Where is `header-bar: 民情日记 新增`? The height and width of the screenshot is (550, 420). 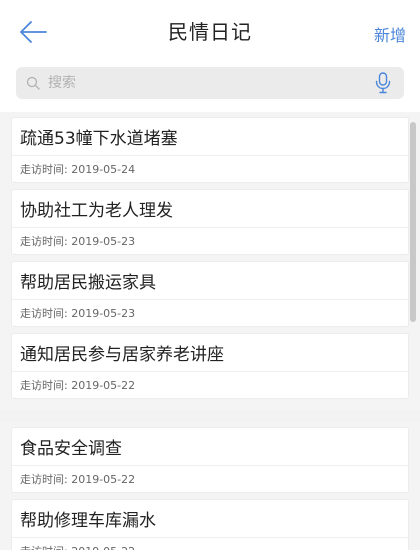
header-bar: 民情日记 新增 is located at coordinates (210, 30).